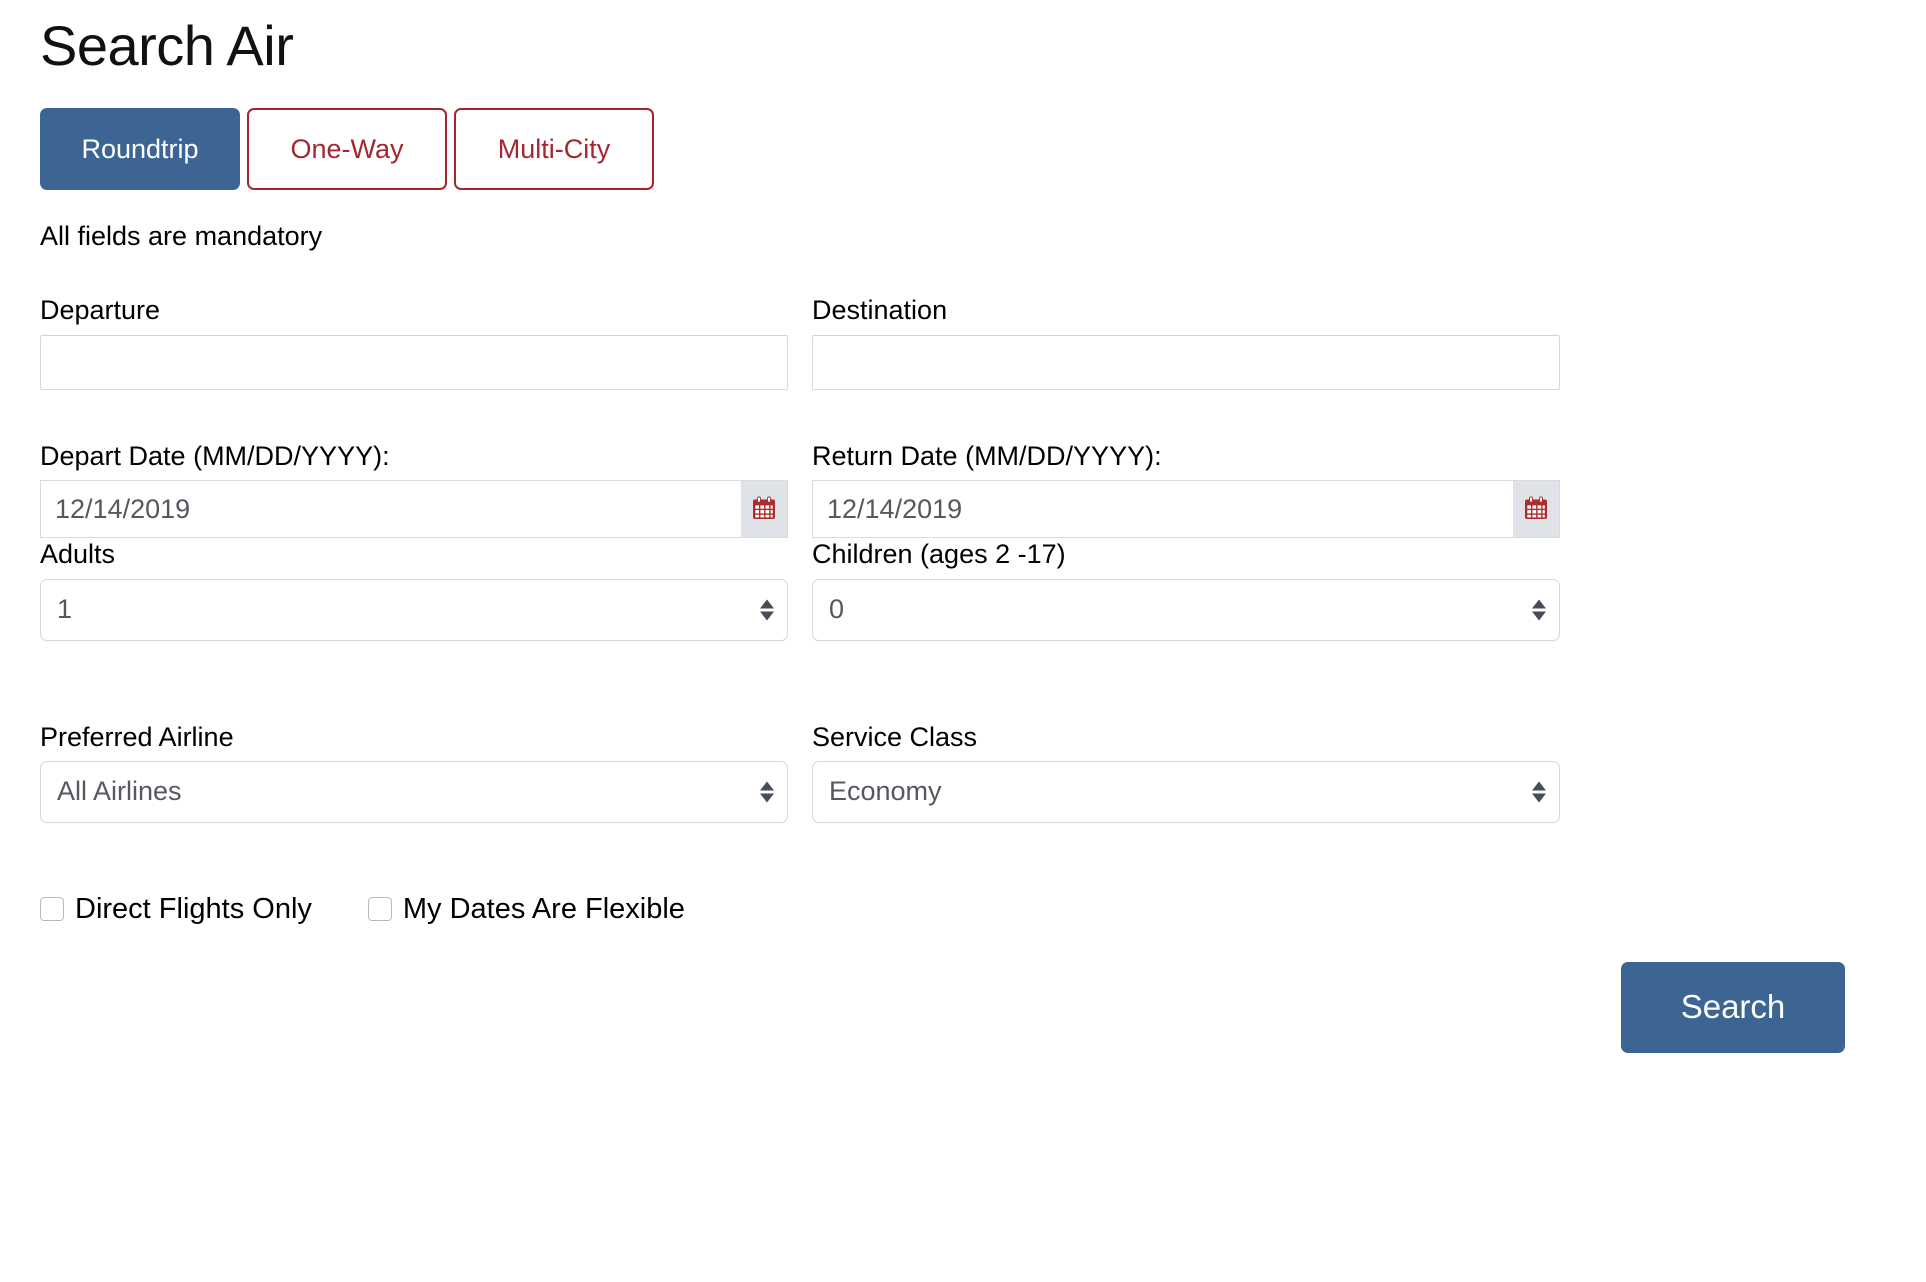 The height and width of the screenshot is (1282, 1926). Describe the element at coordinates (880, 310) in the screenshot. I see `destination-label: Destination` at that location.